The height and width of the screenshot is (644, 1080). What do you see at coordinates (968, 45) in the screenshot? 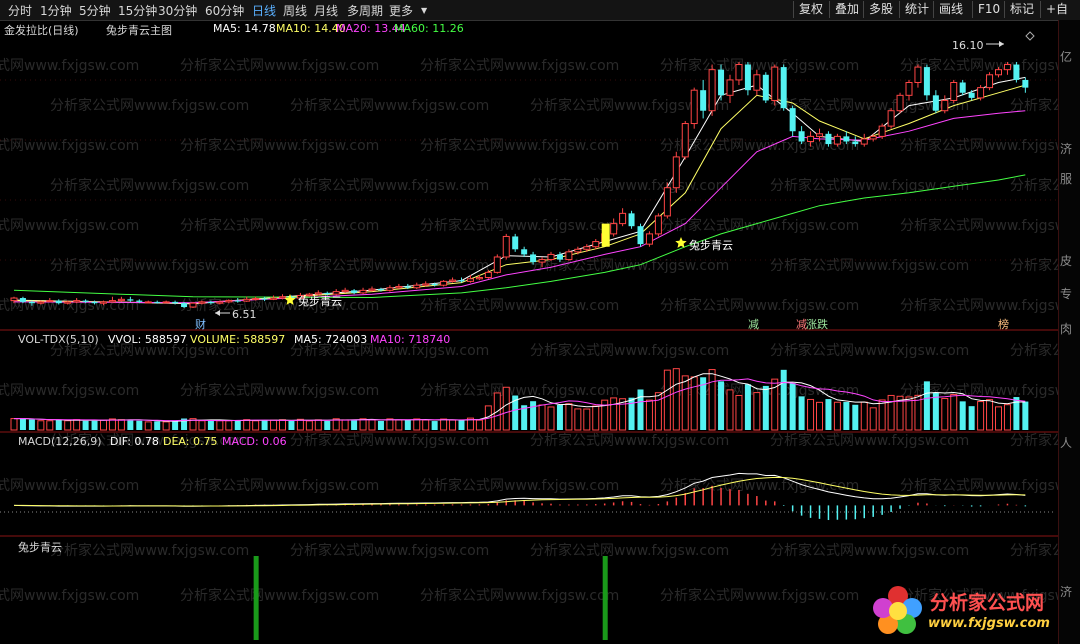
I see `high-price-label: 16.10` at bounding box center [968, 45].